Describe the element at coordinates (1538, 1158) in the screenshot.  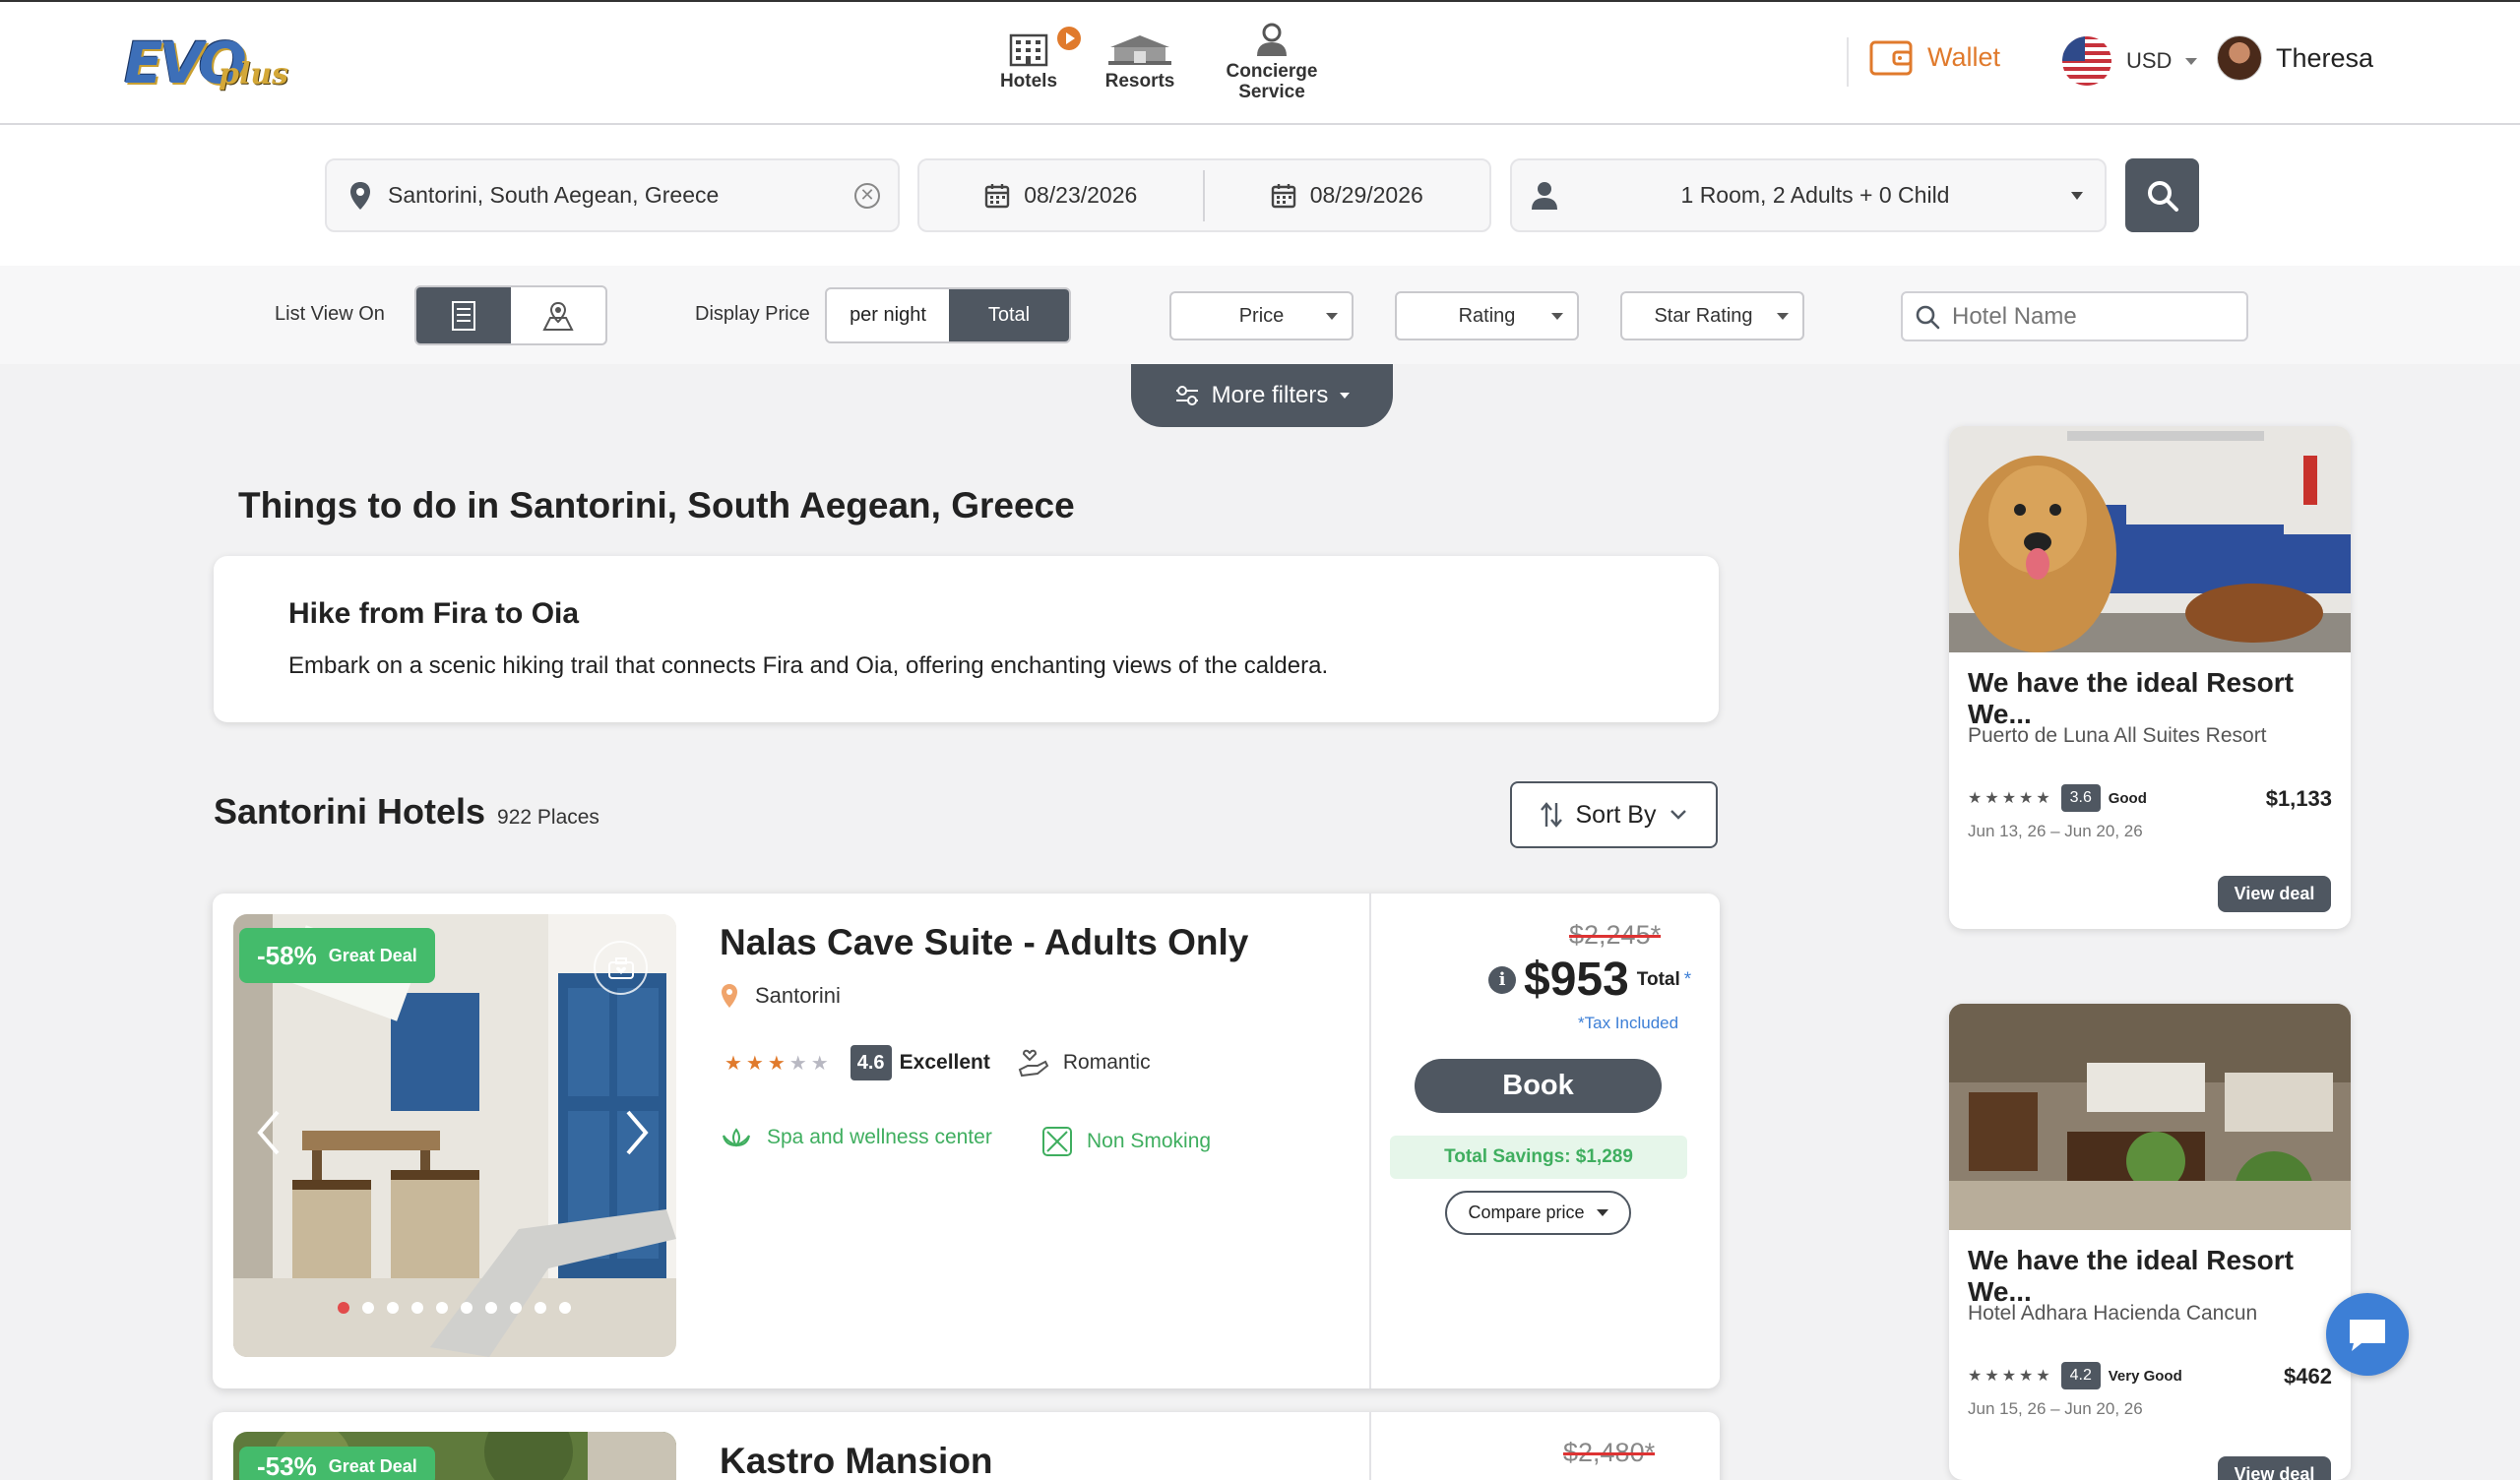
I see `total-savings-badge: Total Savings: $1,289` at that location.